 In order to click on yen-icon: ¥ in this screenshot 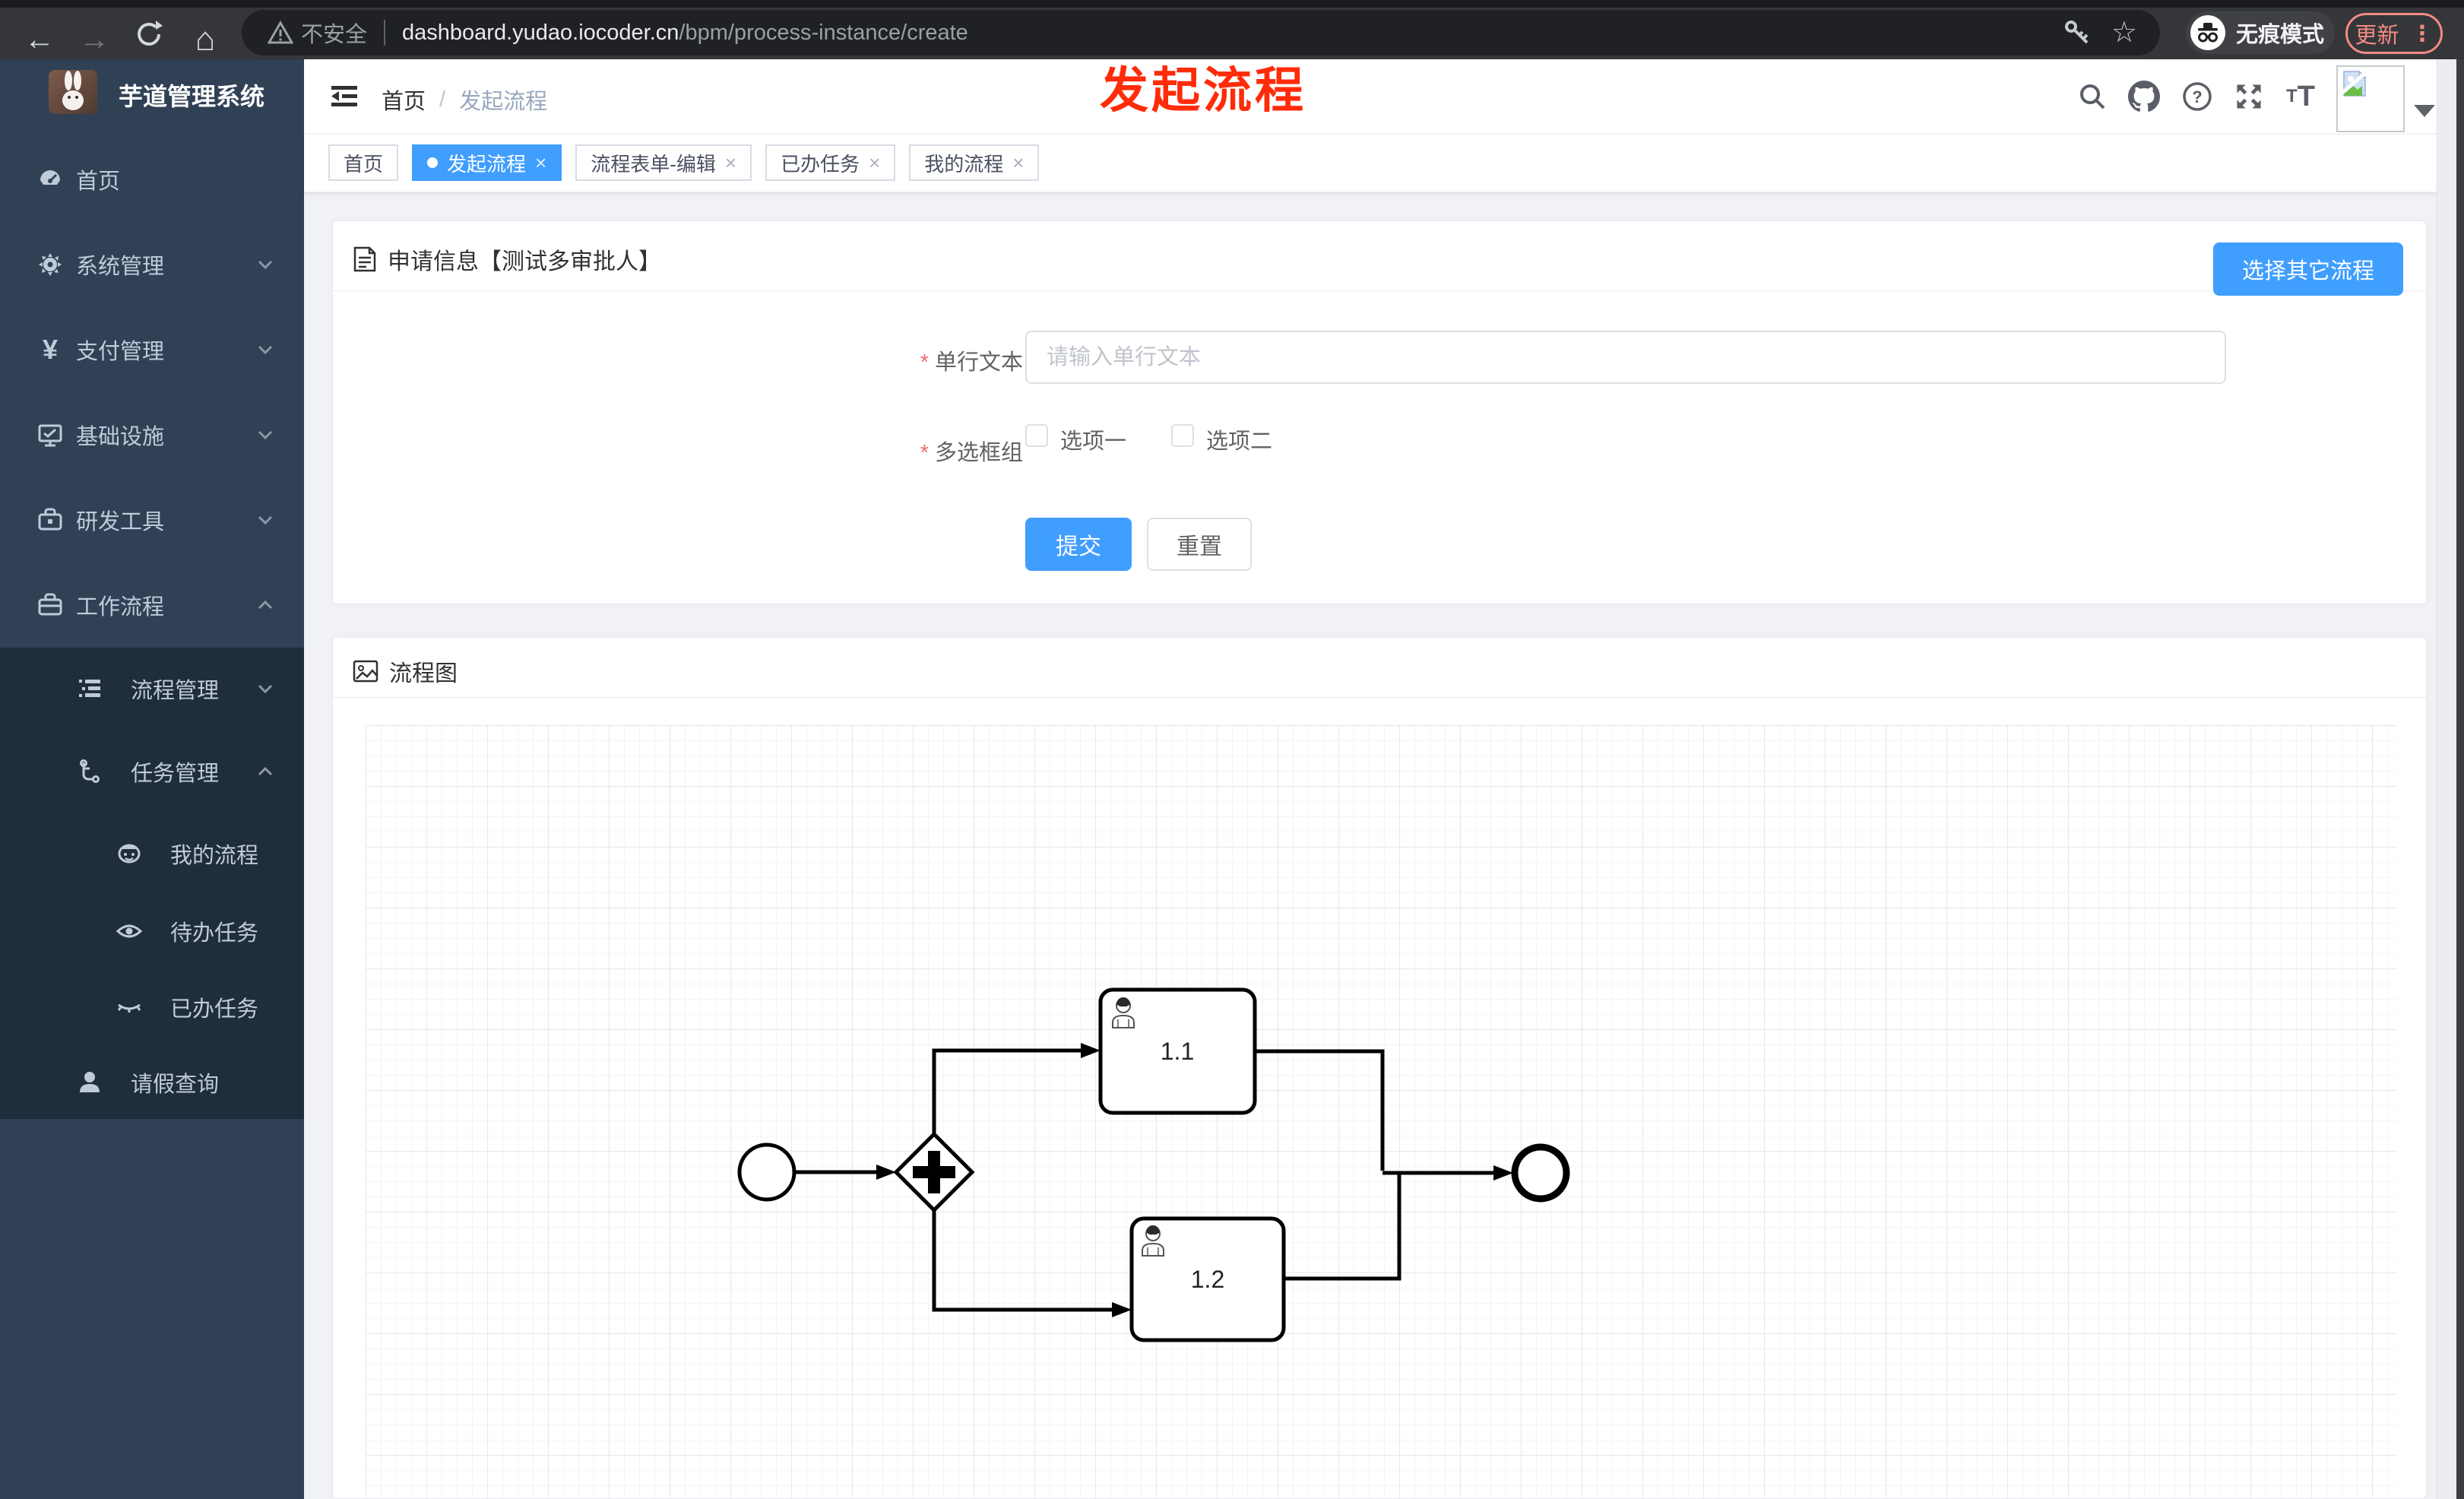, I will do `click(50, 350)`.